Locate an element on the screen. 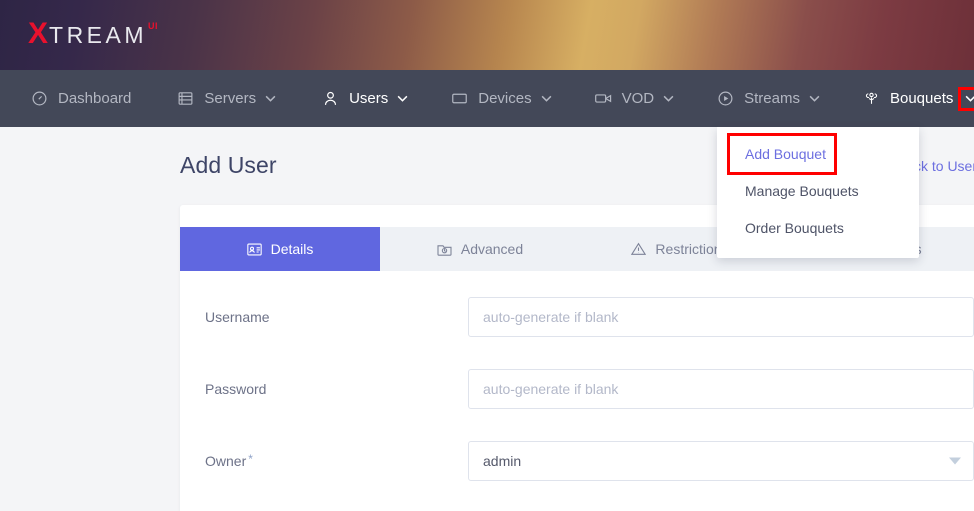  nav-label: Streams is located at coordinates (772, 98).